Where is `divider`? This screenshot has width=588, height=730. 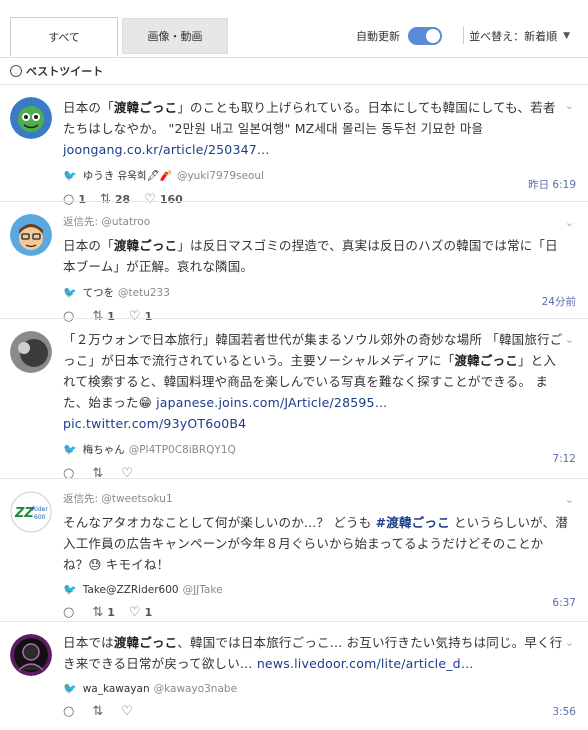 divider is located at coordinates (463, 35).